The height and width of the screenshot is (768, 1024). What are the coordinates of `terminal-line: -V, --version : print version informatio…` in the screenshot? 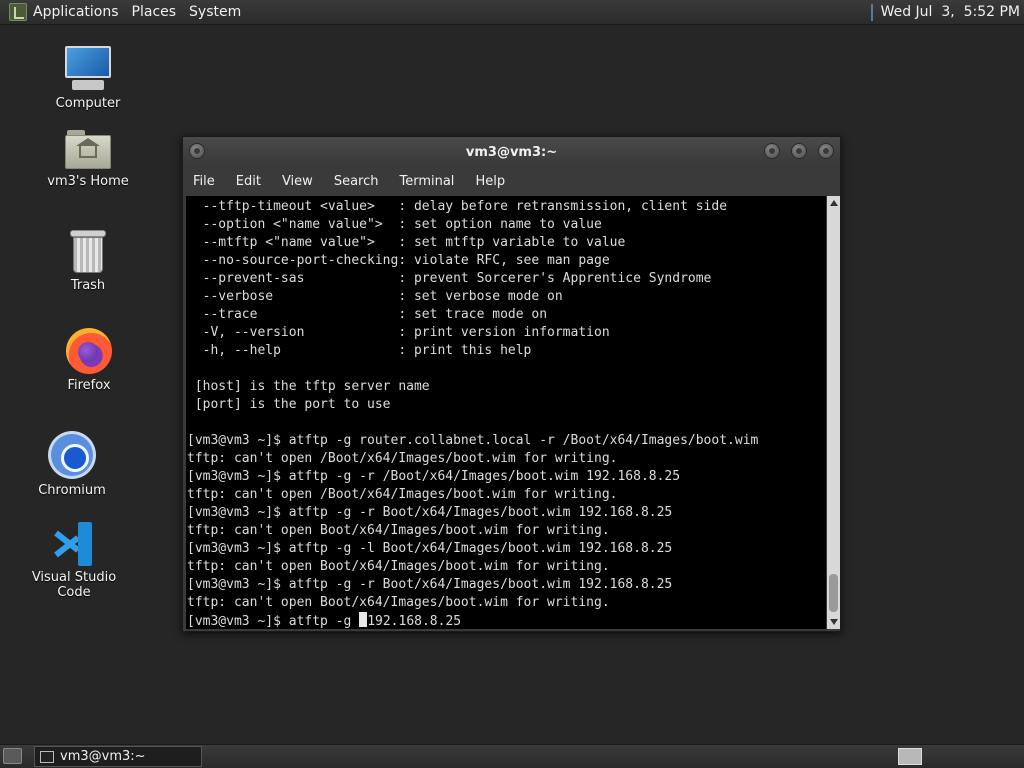 It's located at (398, 332).